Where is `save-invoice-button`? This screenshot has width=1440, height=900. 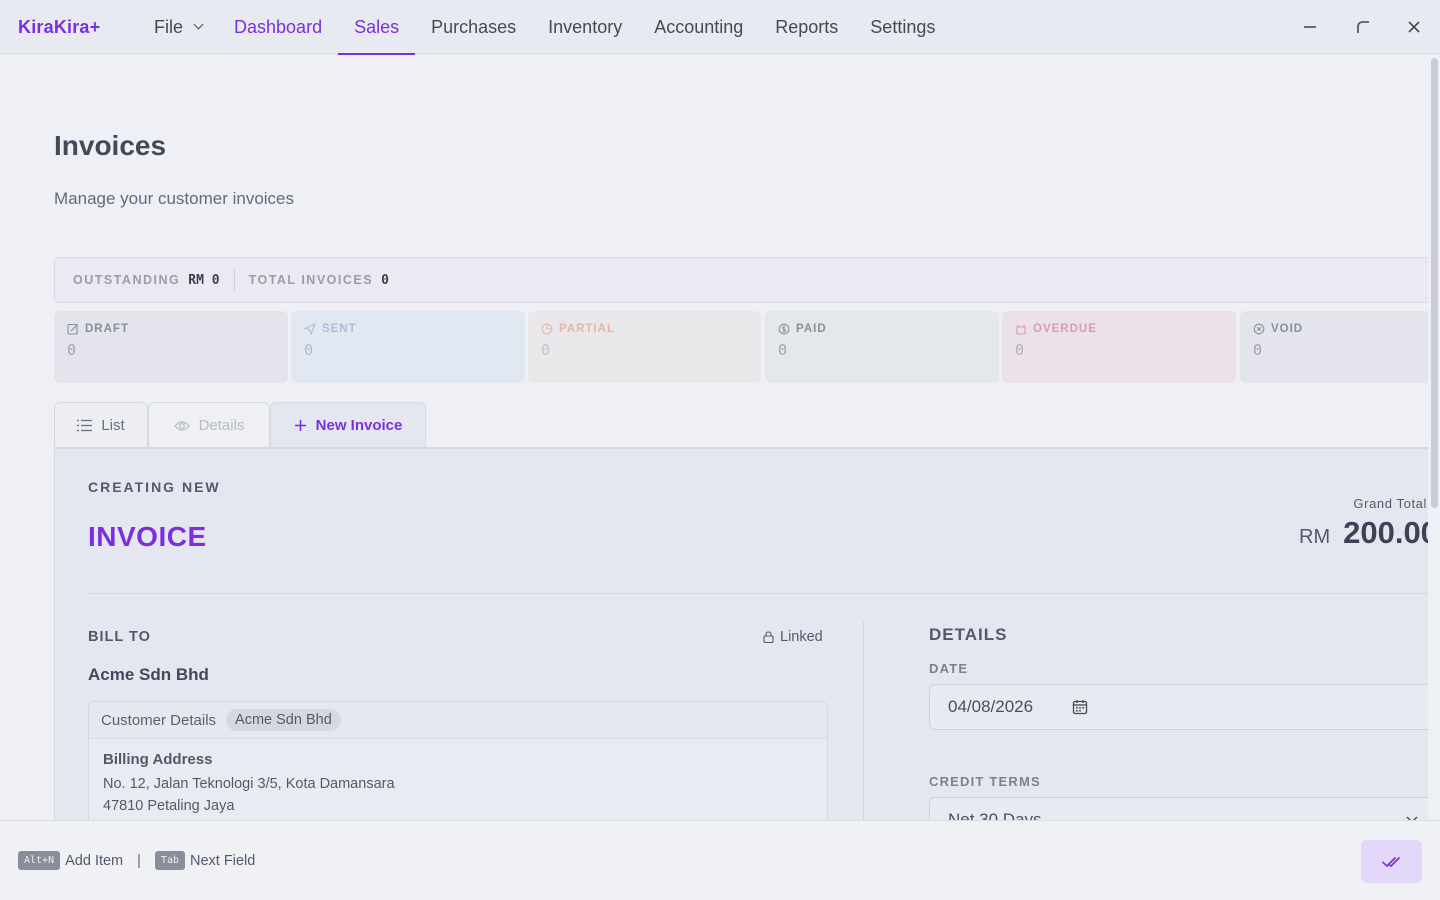
save-invoice-button is located at coordinates (1391, 861).